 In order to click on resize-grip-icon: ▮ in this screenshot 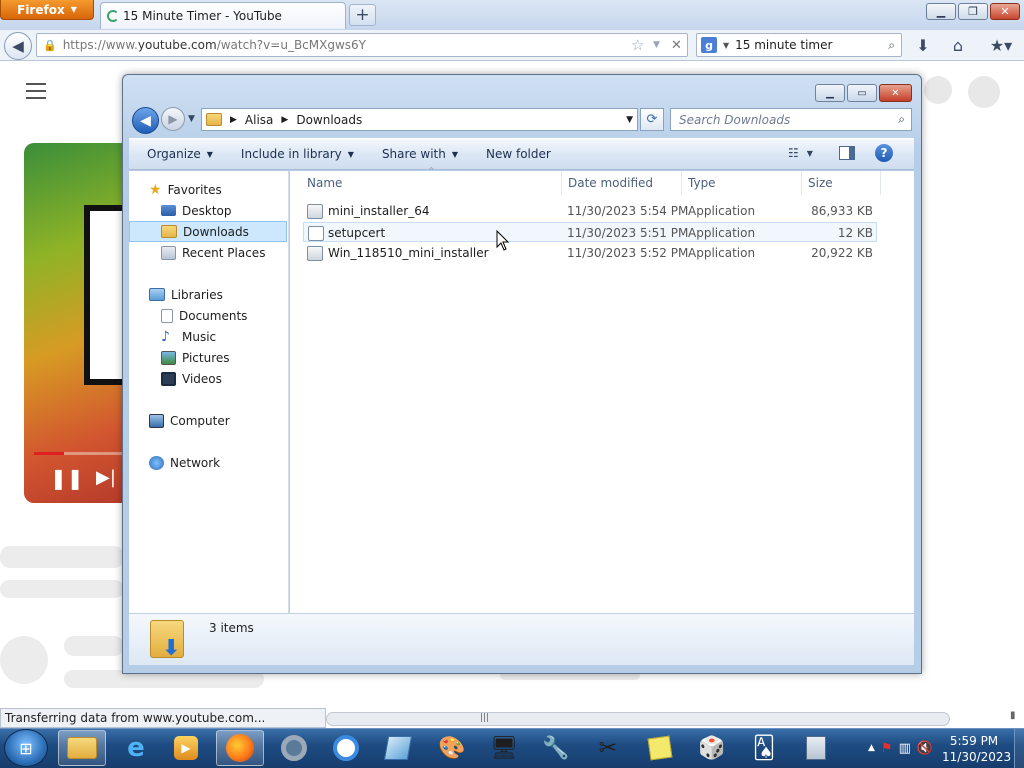, I will do `click(1016, 718)`.